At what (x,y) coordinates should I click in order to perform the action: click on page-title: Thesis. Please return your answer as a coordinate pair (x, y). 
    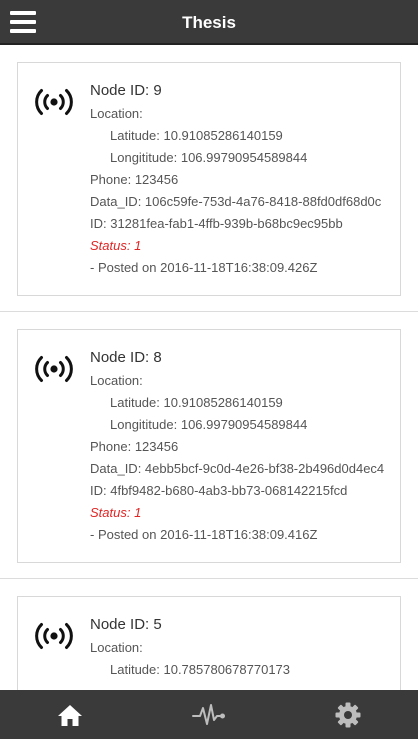
    Looking at the image, I should click on (209, 22).